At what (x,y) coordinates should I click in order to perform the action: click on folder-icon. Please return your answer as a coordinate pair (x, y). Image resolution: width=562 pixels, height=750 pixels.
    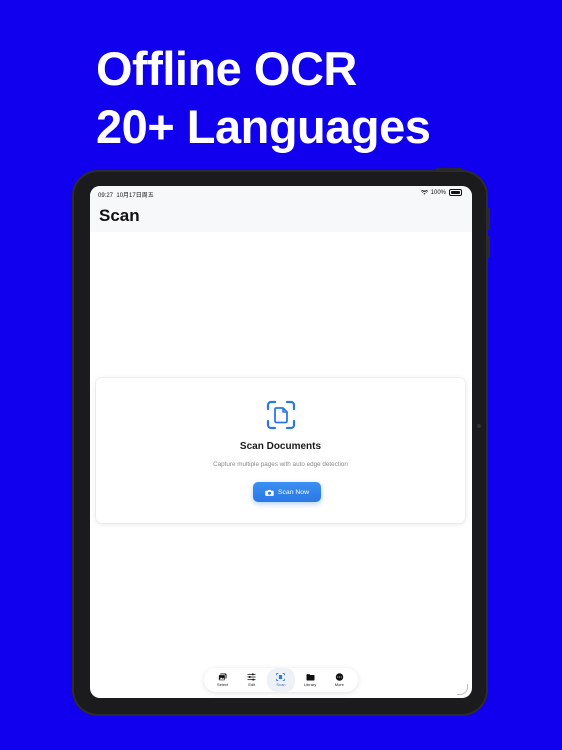
    Looking at the image, I should click on (310, 677).